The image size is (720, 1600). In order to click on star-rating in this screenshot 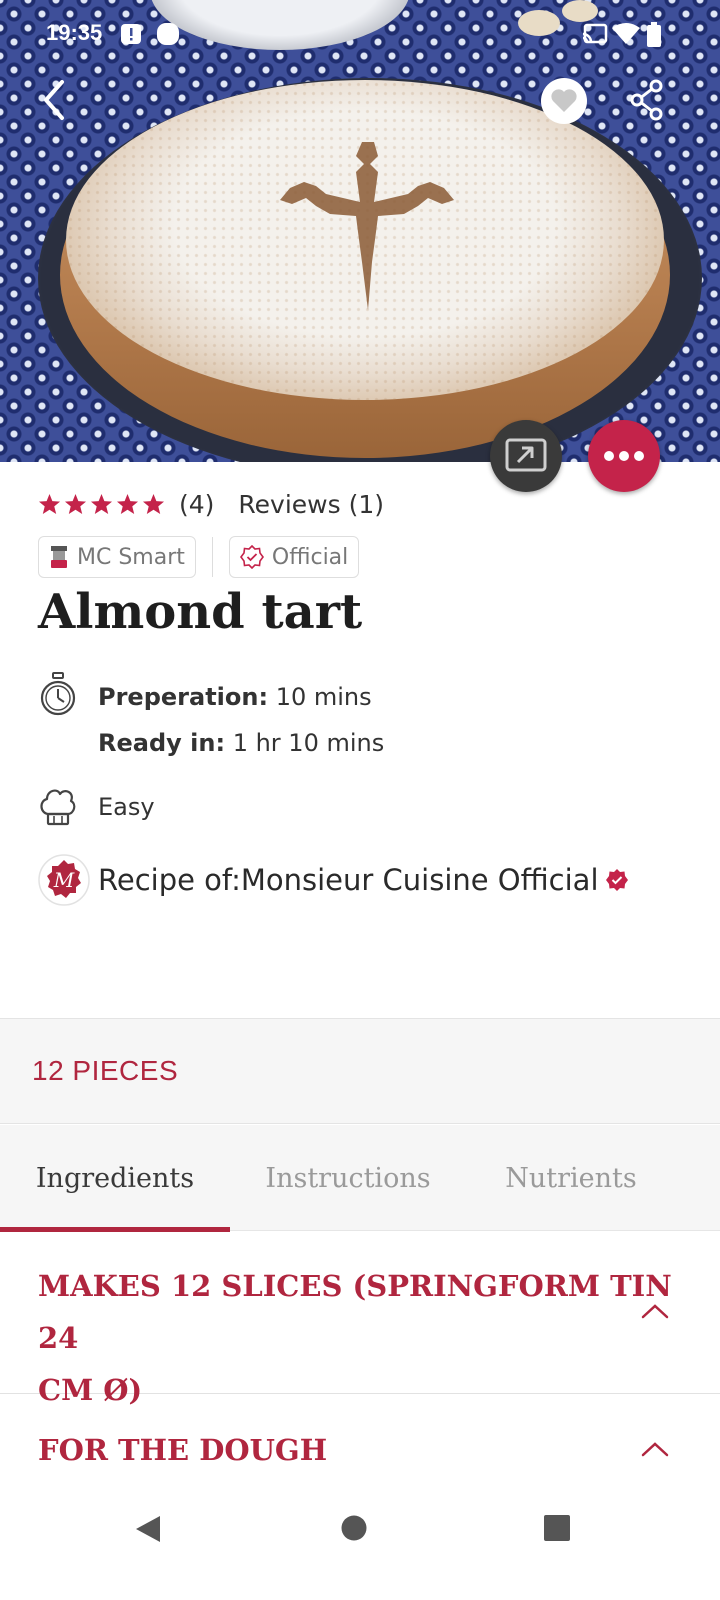, I will do `click(101, 504)`.